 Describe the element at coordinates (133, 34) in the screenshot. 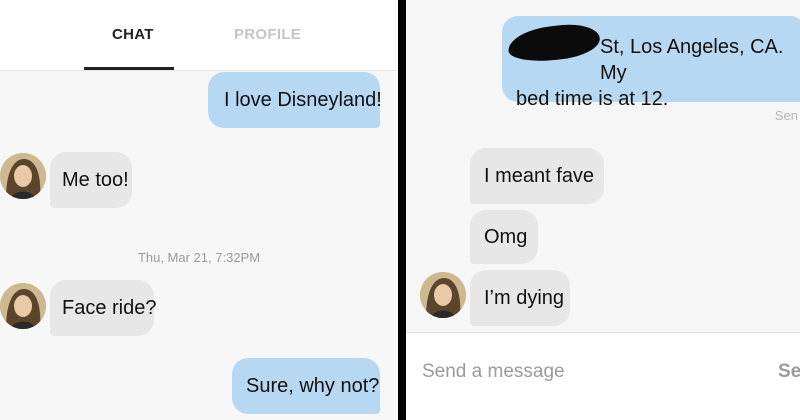

I see `tab-chat: CHAT` at that location.